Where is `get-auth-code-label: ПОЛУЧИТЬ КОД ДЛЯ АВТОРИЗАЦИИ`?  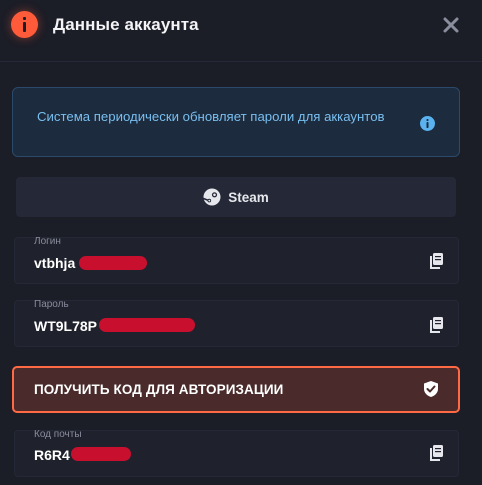 get-auth-code-label: ПОЛУЧИТЬ КОД ДЛЯ АВТОРИЗАЦИИ is located at coordinates (159, 389).